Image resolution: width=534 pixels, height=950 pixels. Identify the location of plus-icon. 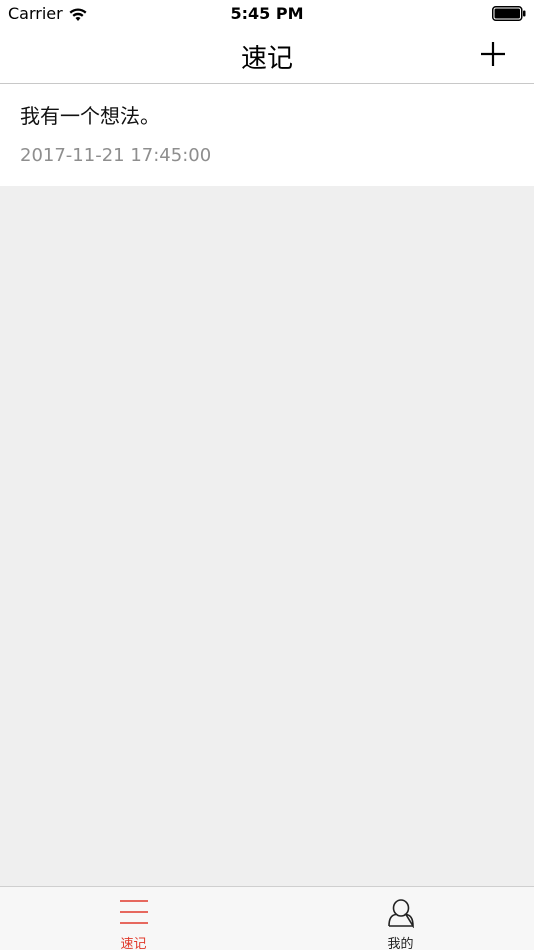
(493, 54).